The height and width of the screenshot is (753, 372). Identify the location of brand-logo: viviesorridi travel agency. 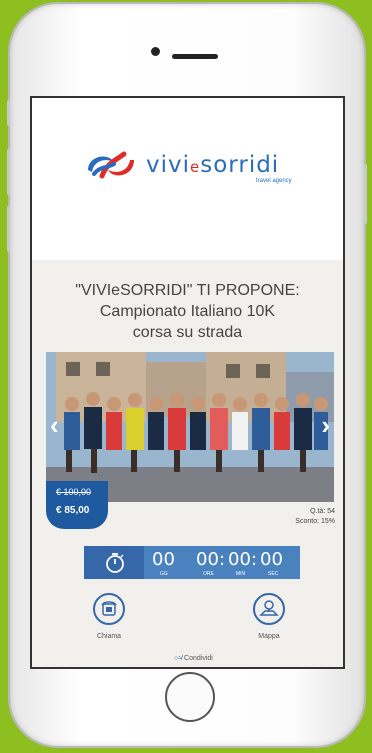
(199, 170).